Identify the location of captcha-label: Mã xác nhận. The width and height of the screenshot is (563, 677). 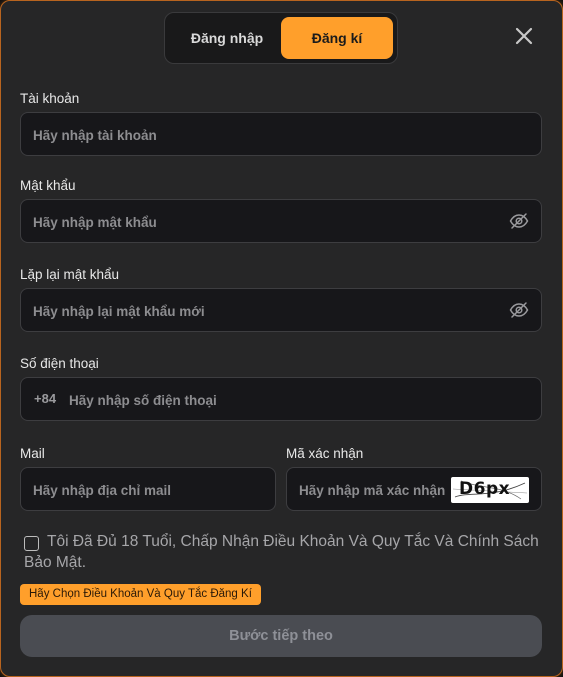
(325, 453).